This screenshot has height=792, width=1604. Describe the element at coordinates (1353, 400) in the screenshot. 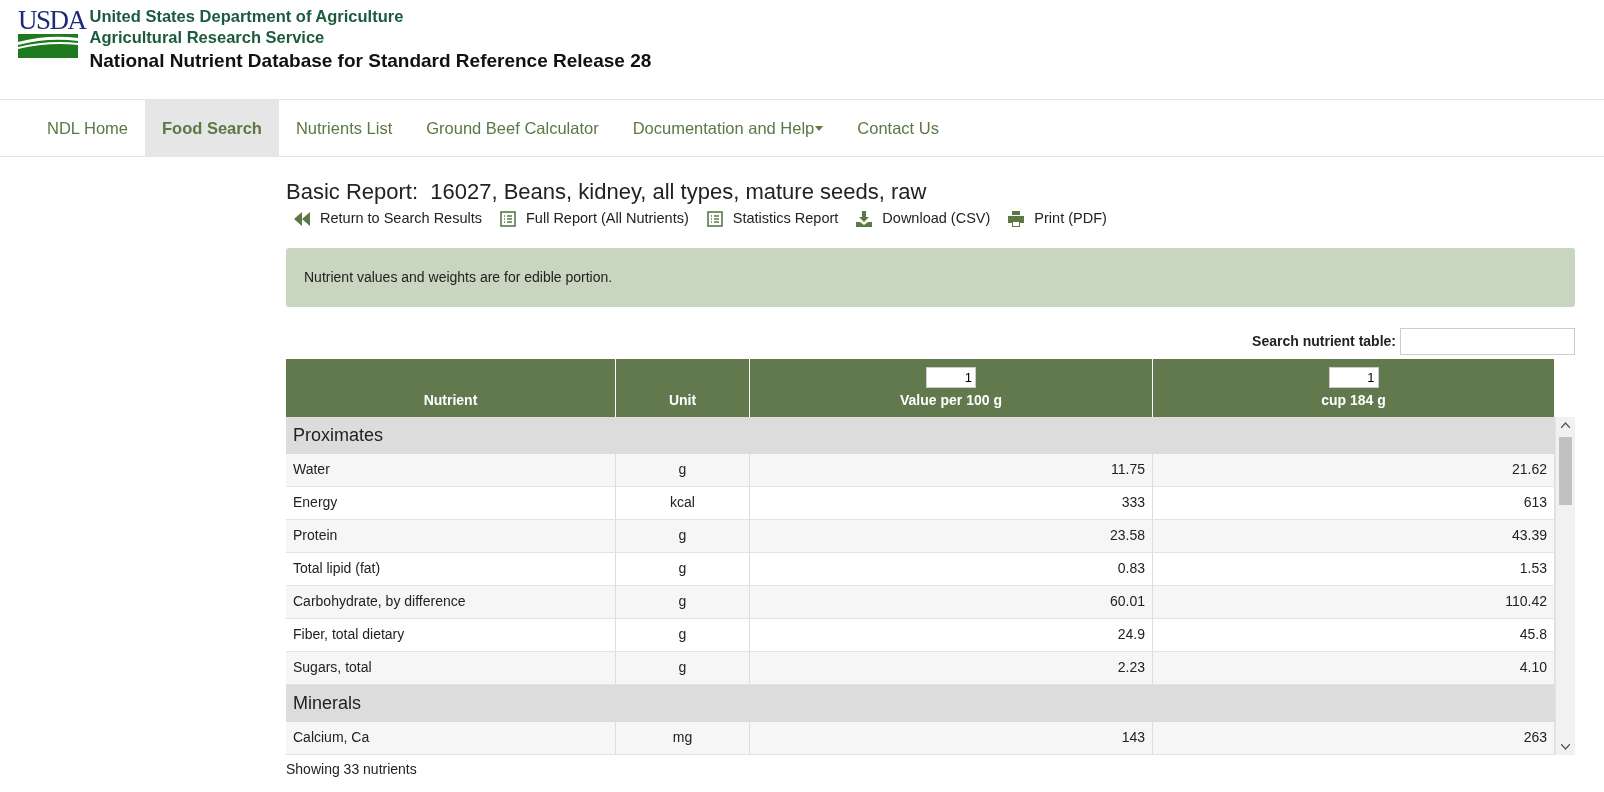

I see `column-header: cup 184 g` at that location.